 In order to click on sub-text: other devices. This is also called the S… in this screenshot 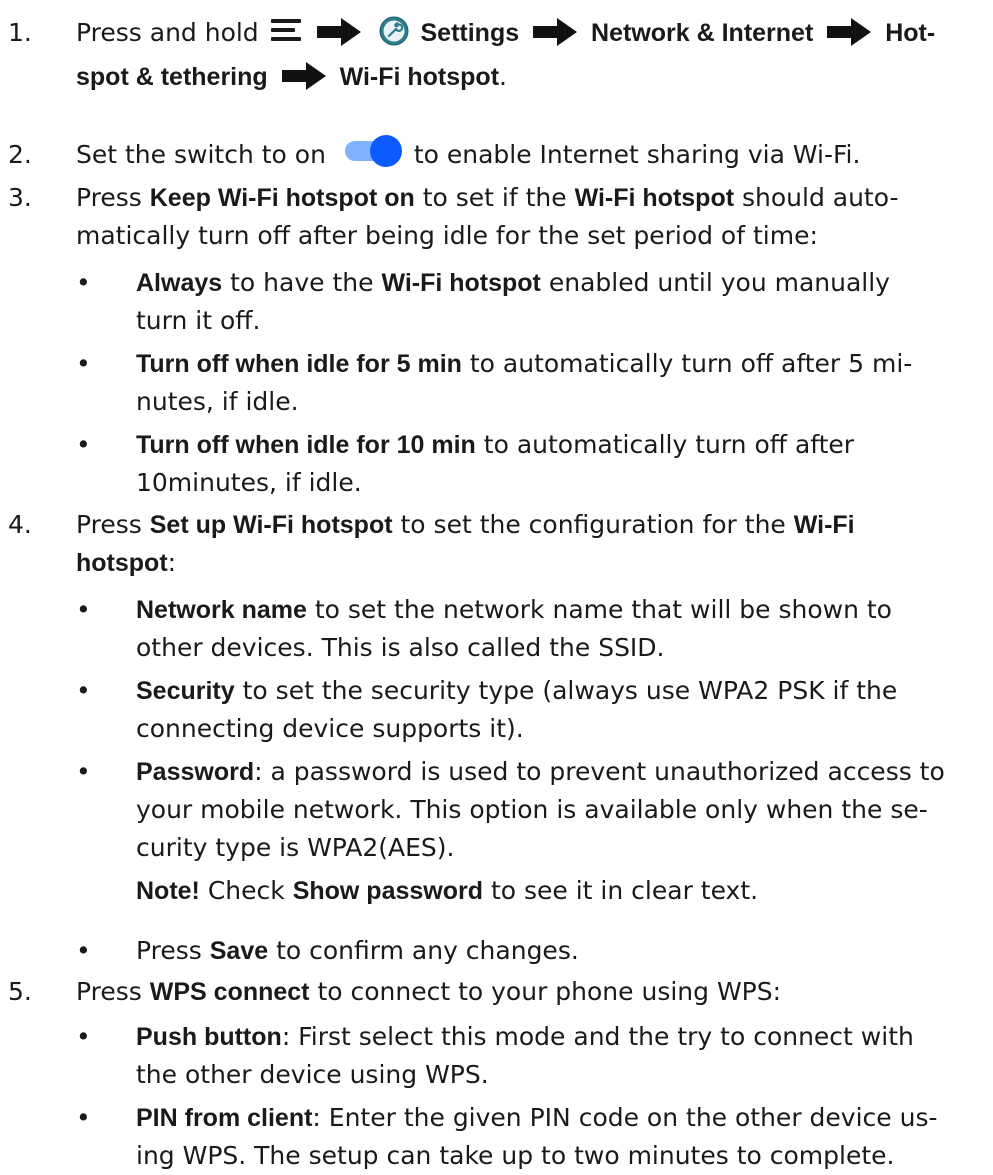, I will do `click(400, 647)`.